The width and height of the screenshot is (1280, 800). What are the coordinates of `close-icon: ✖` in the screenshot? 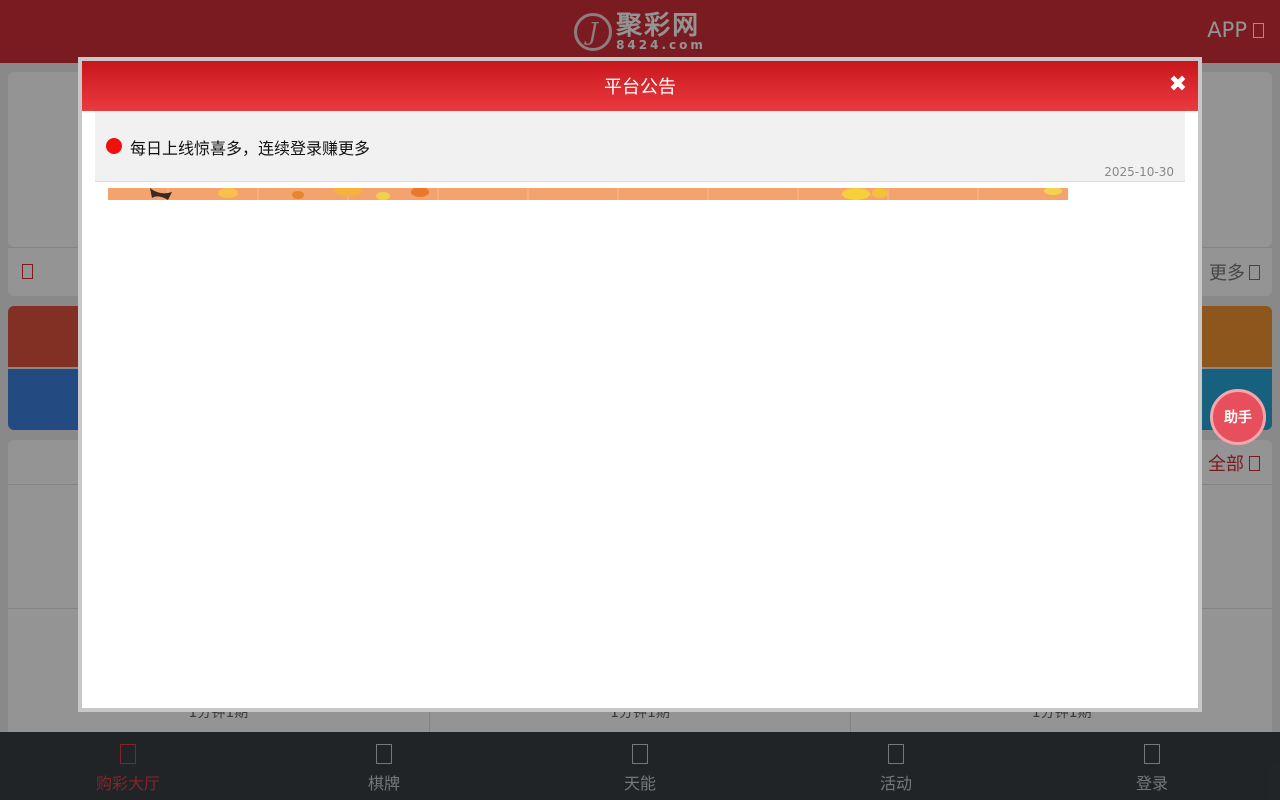 It's located at (1178, 85).